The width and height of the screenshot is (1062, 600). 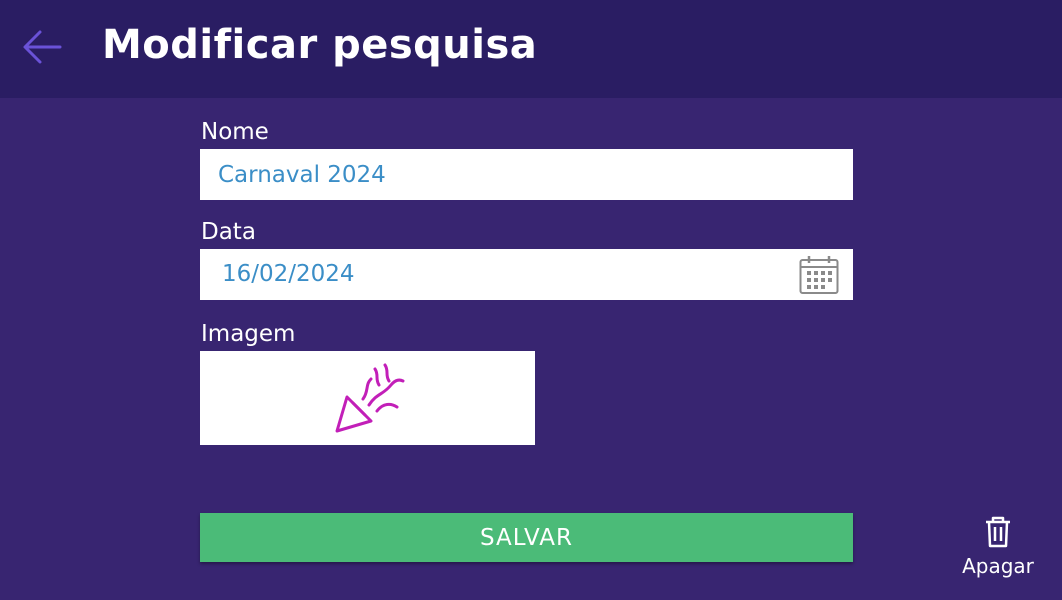 What do you see at coordinates (526, 274) in the screenshot?
I see `date-field: 16/02/2024` at bounding box center [526, 274].